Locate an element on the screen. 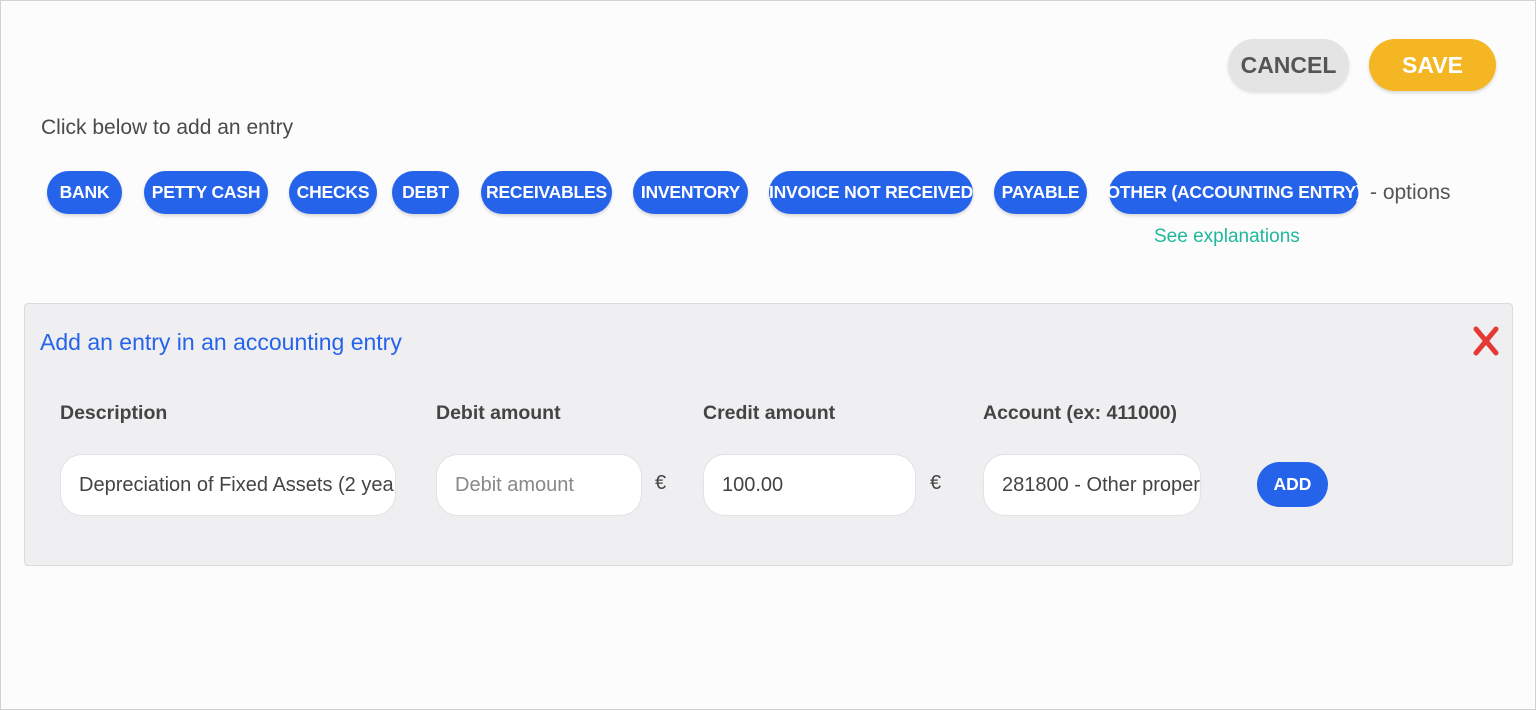 The width and height of the screenshot is (1536, 710). panel-title: Add an entry in an accounting entry is located at coordinates (221, 342).